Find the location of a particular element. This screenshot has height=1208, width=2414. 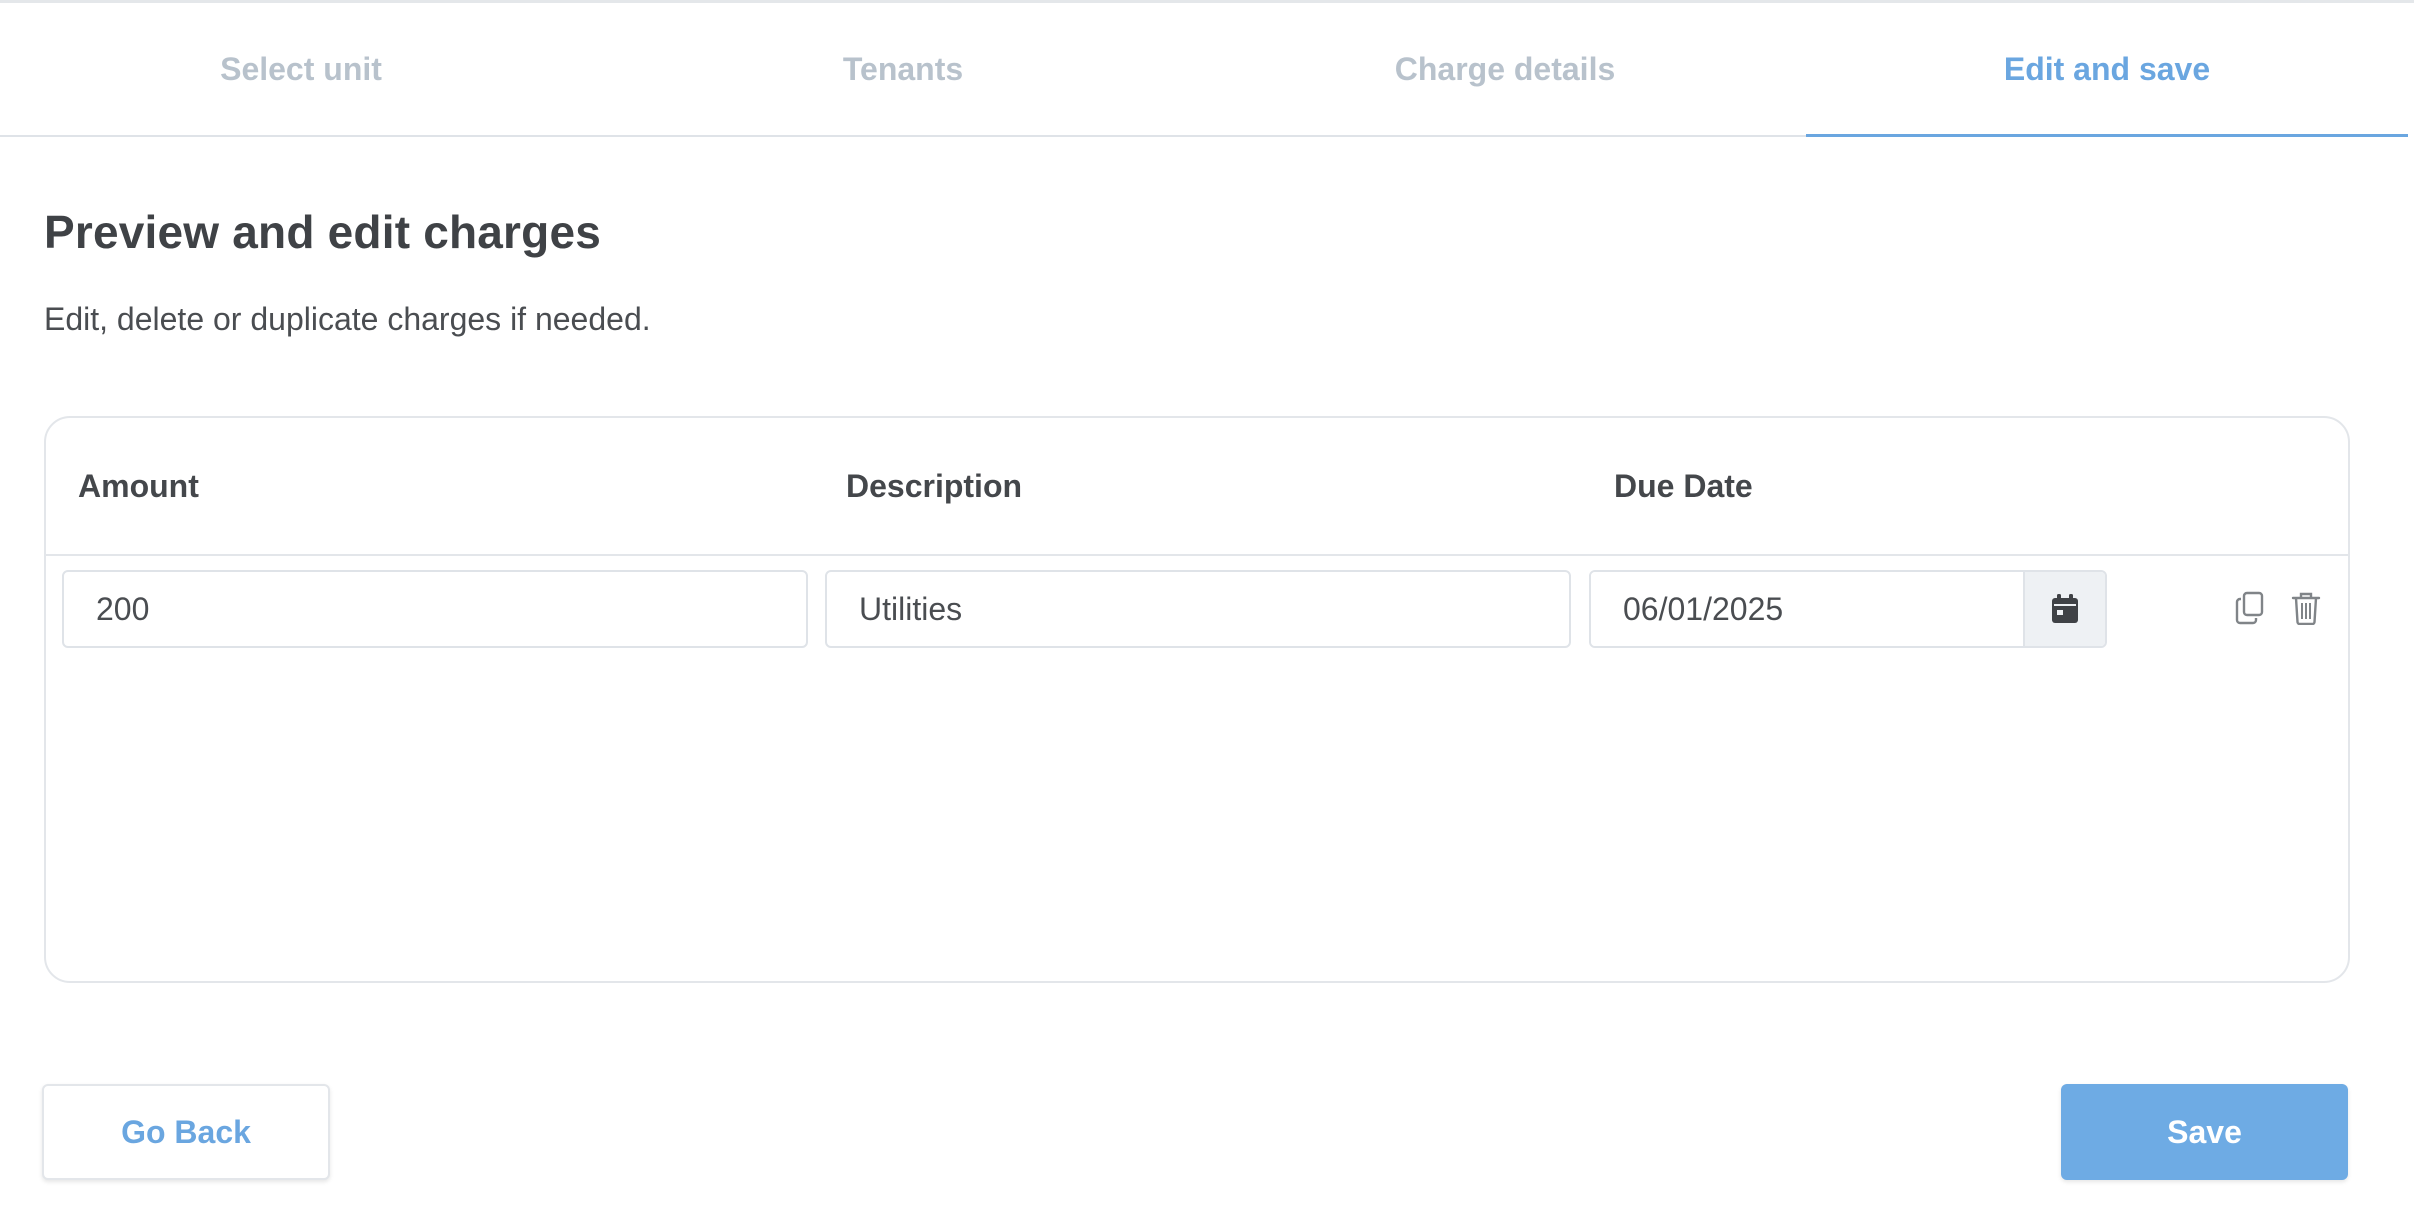

delete-charge-button is located at coordinates (2306, 608).